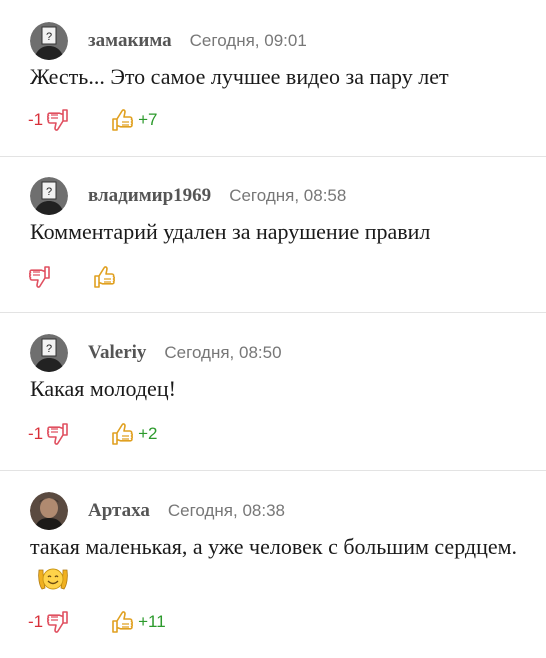  Describe the element at coordinates (93, 434) in the screenshot. I see `vote-bar: -1 +2` at that location.